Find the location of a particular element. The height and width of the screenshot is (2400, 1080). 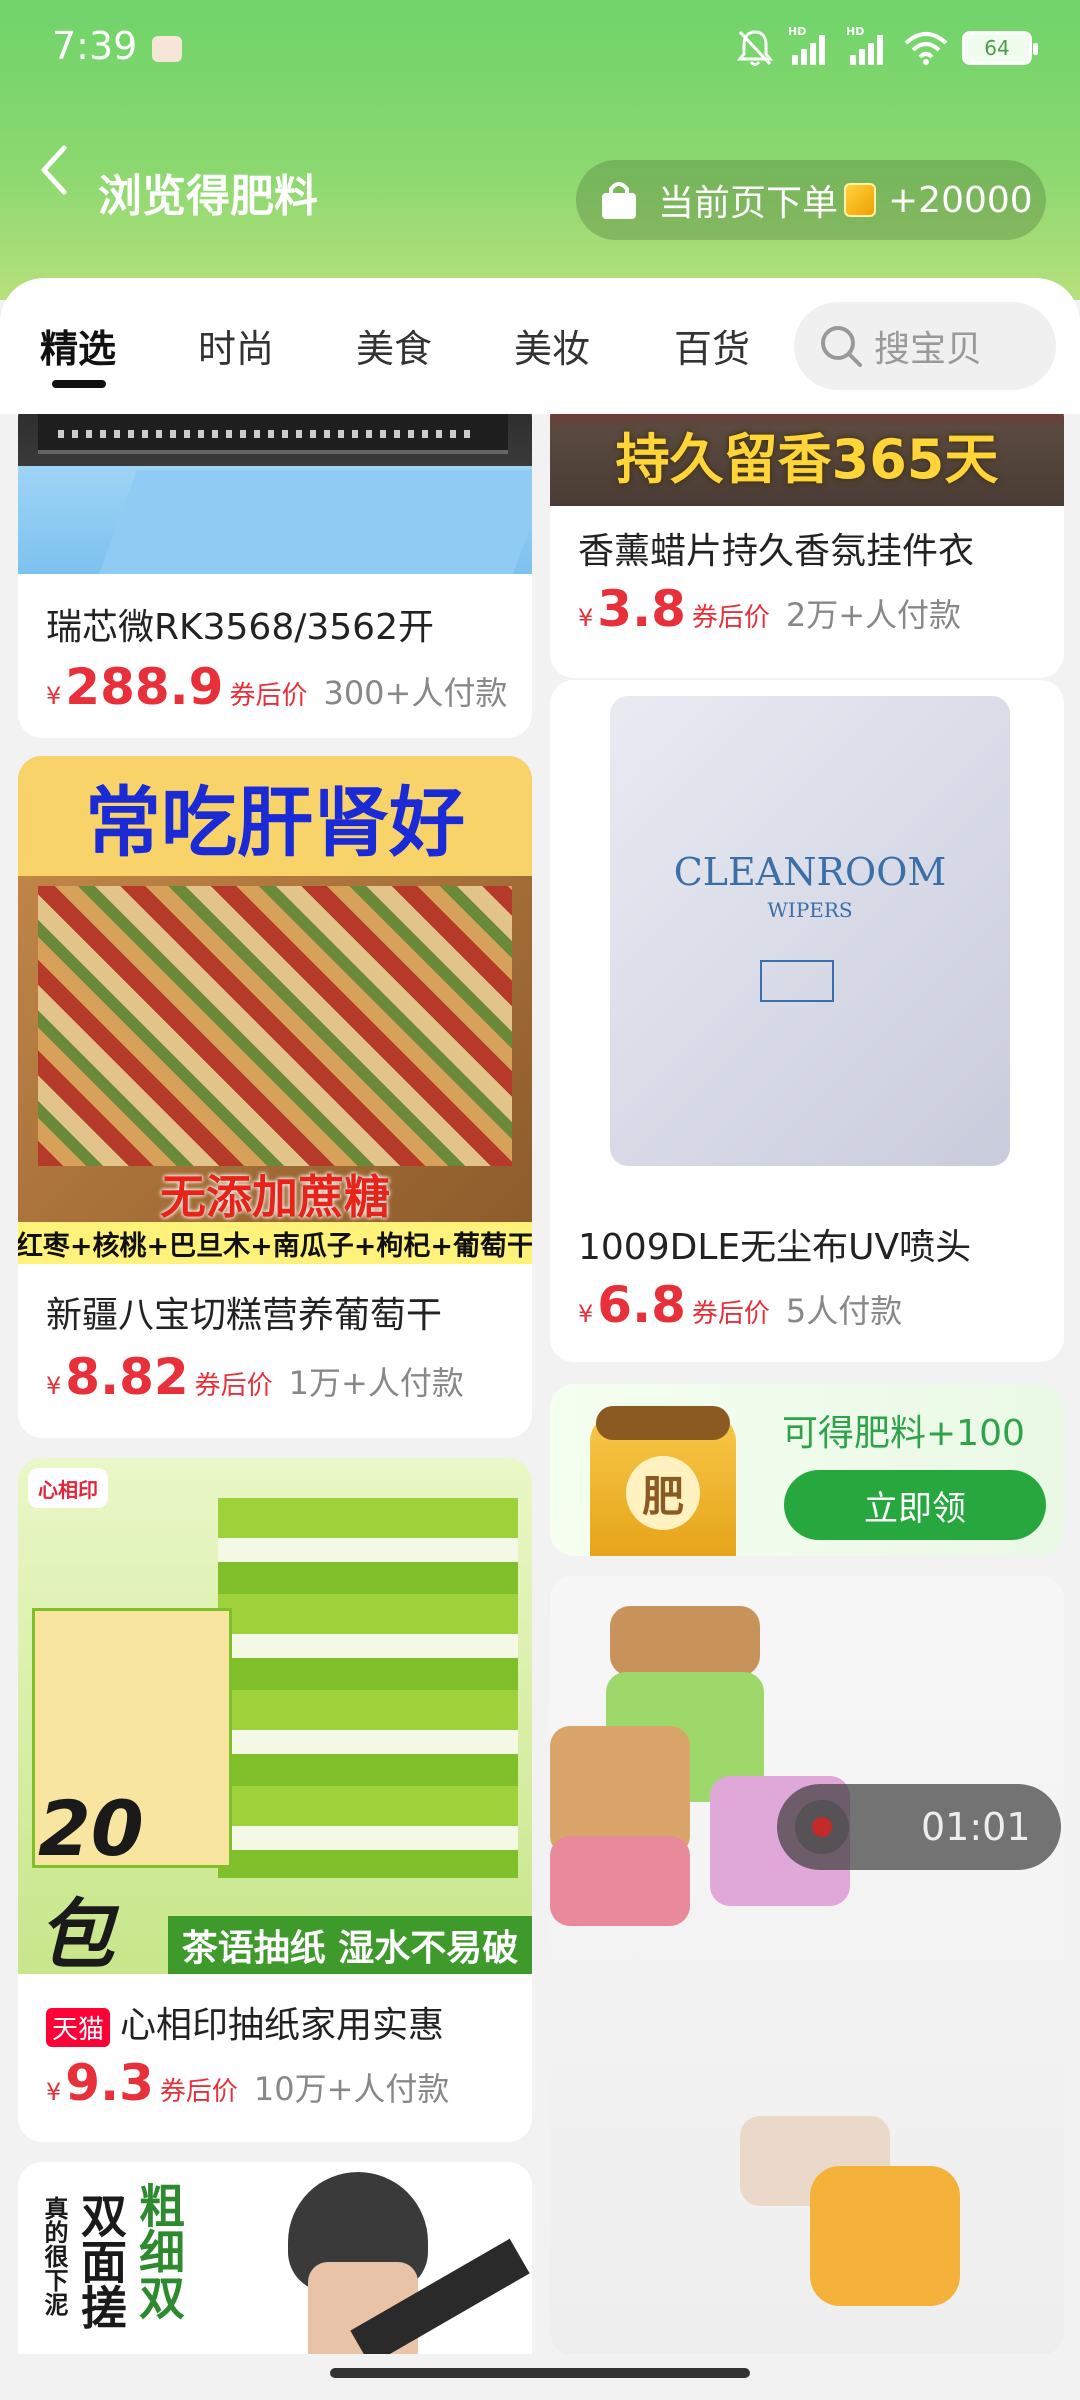

product-title: 新疆八宝切糕营养葡萄干 is located at coordinates (244, 1315).